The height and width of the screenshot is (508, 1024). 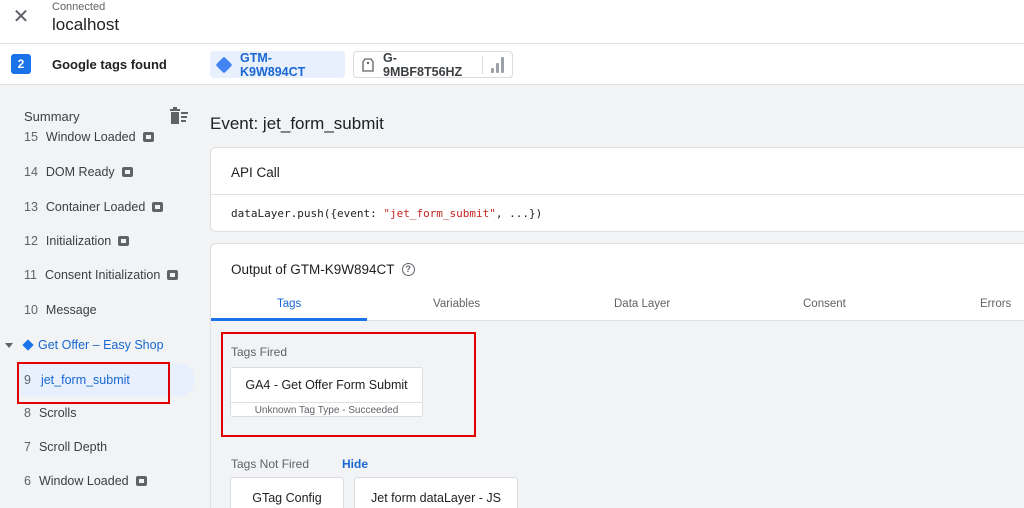 I want to click on page-title: Event: jet_form_submit, so click(x=297, y=123).